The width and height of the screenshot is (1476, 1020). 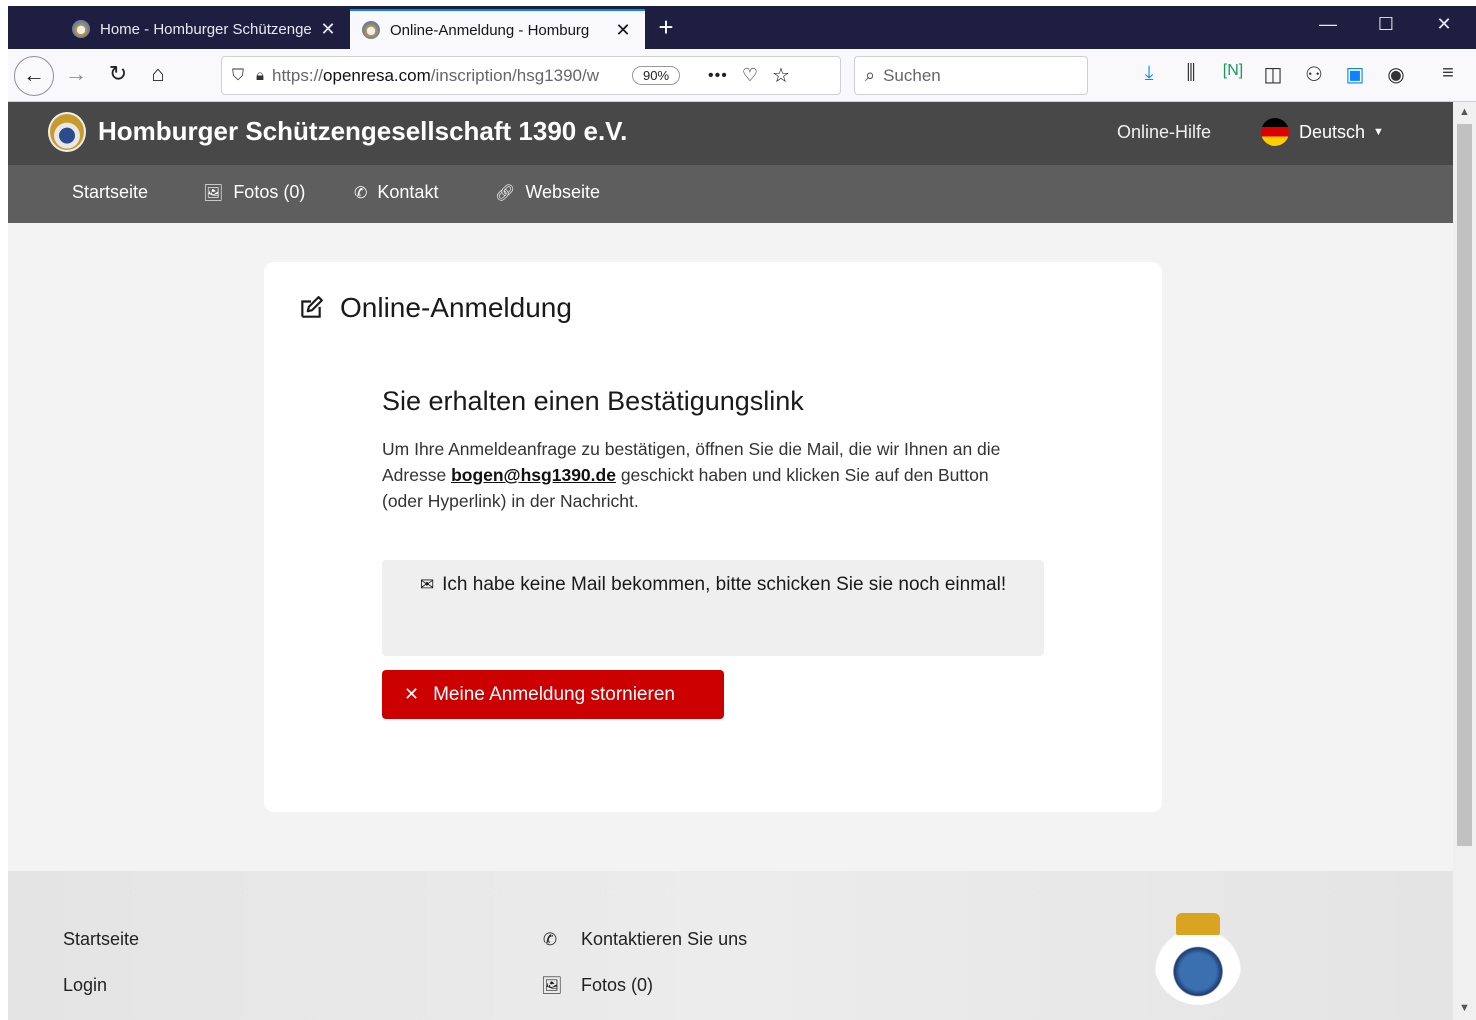 I want to click on nav-kontakt: ✆ Kontakt, so click(x=396, y=192).